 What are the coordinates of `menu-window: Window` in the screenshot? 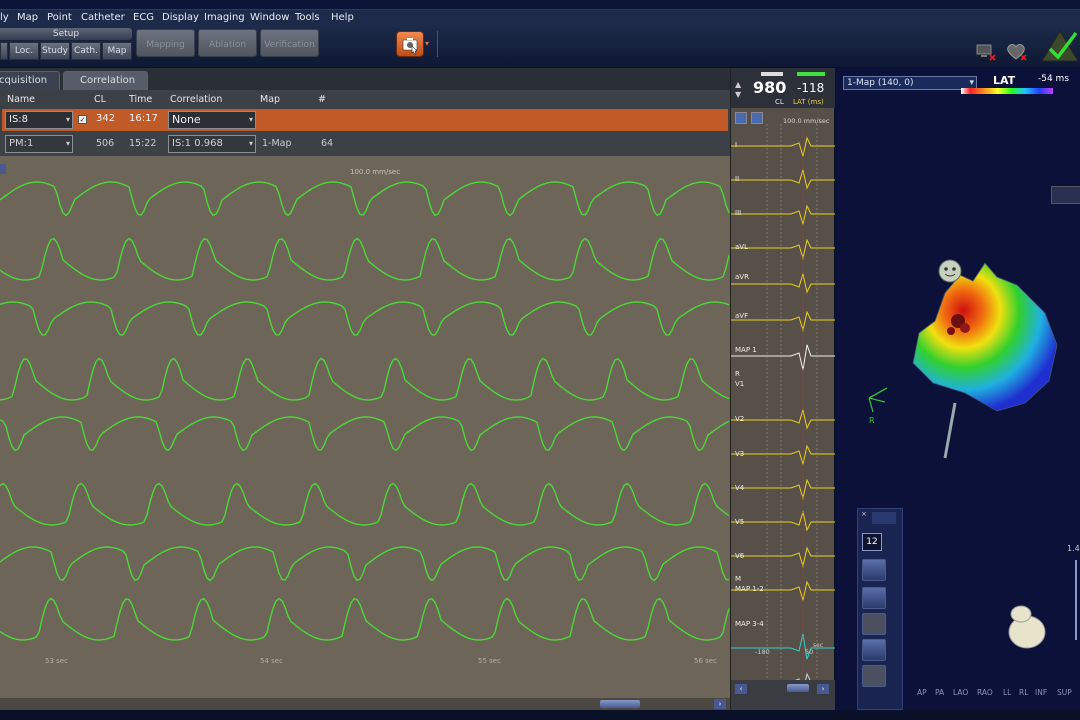 It's located at (269, 17).